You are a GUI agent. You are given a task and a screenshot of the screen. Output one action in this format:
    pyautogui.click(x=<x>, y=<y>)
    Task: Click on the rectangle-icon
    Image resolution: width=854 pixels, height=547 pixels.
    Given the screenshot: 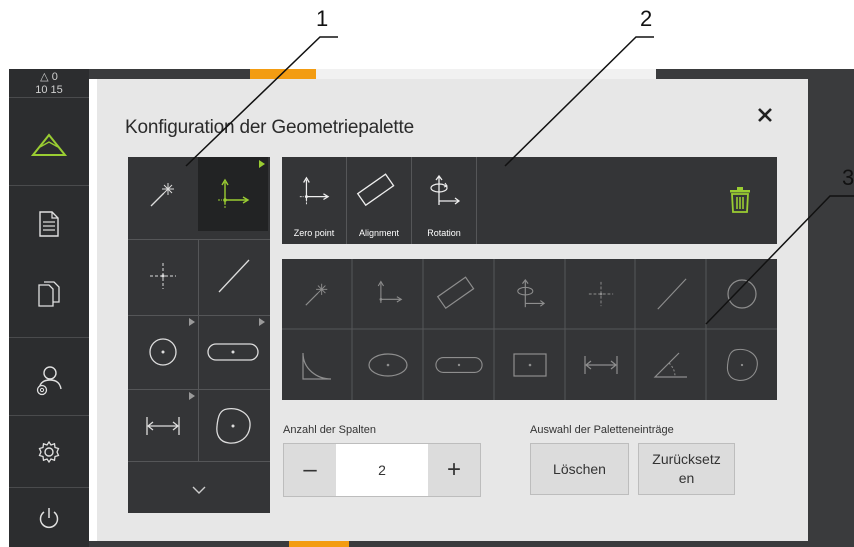 What is the action you would take?
    pyautogui.click(x=530, y=365)
    